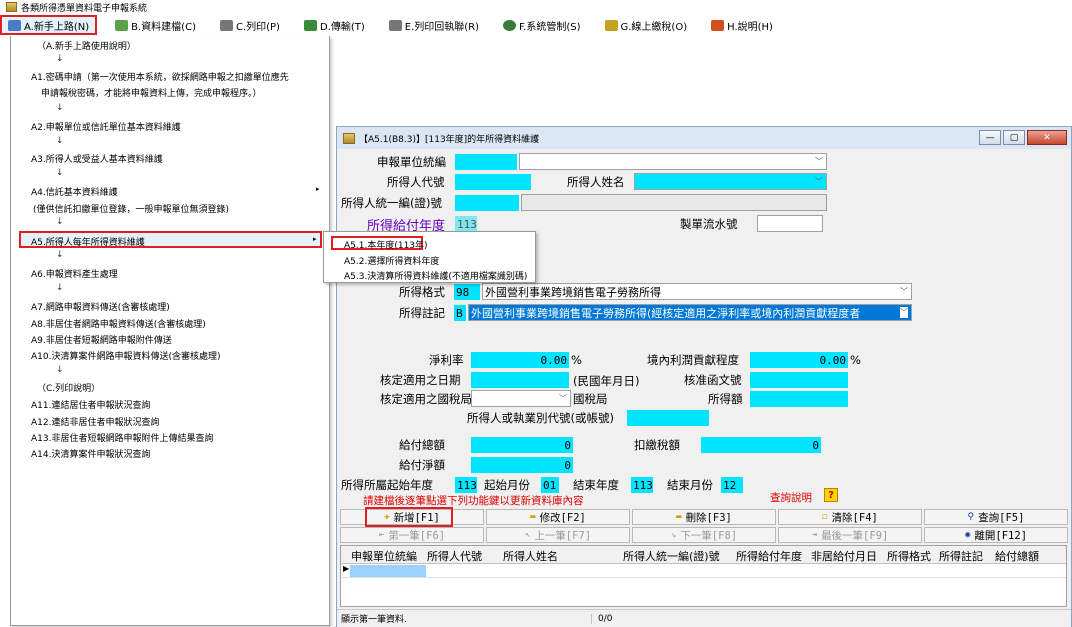 The height and width of the screenshot is (627, 1072). Describe the element at coordinates (558, 535) in the screenshot. I see `prev-button: ↖ 上一筆[F7]` at that location.